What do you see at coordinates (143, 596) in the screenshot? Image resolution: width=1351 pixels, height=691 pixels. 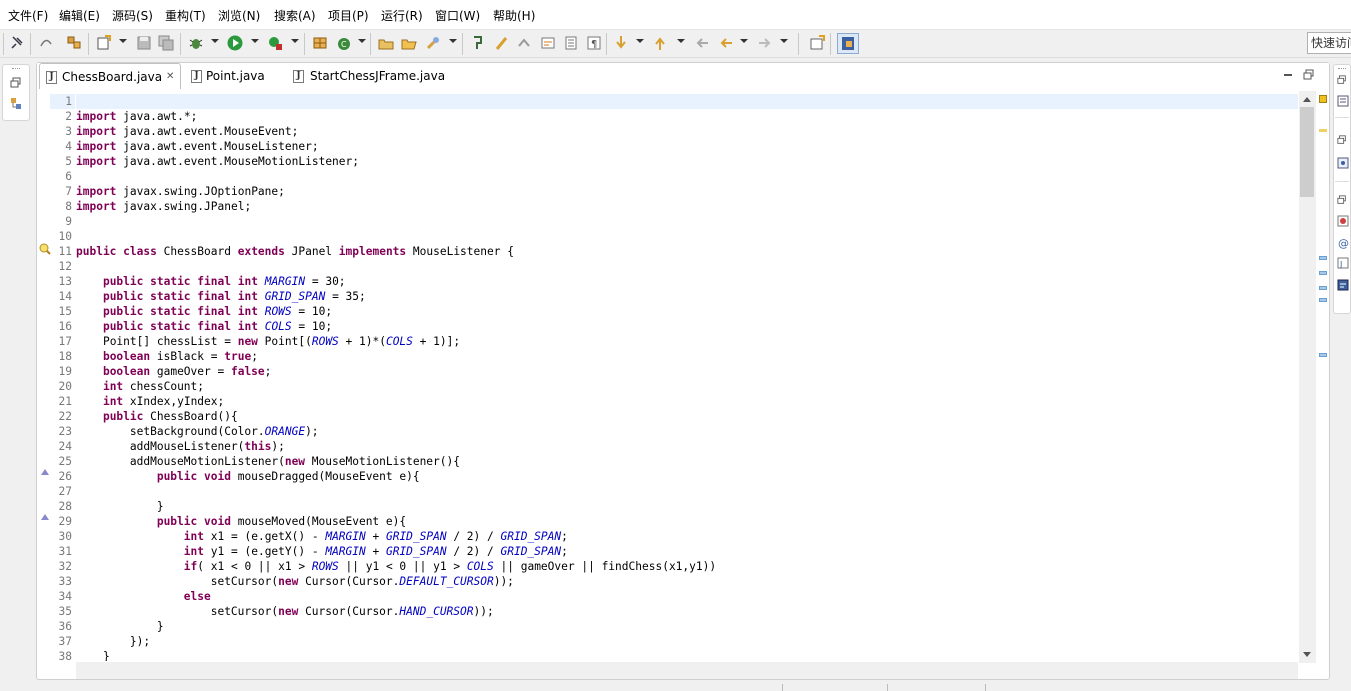 I see `code-line: else` at bounding box center [143, 596].